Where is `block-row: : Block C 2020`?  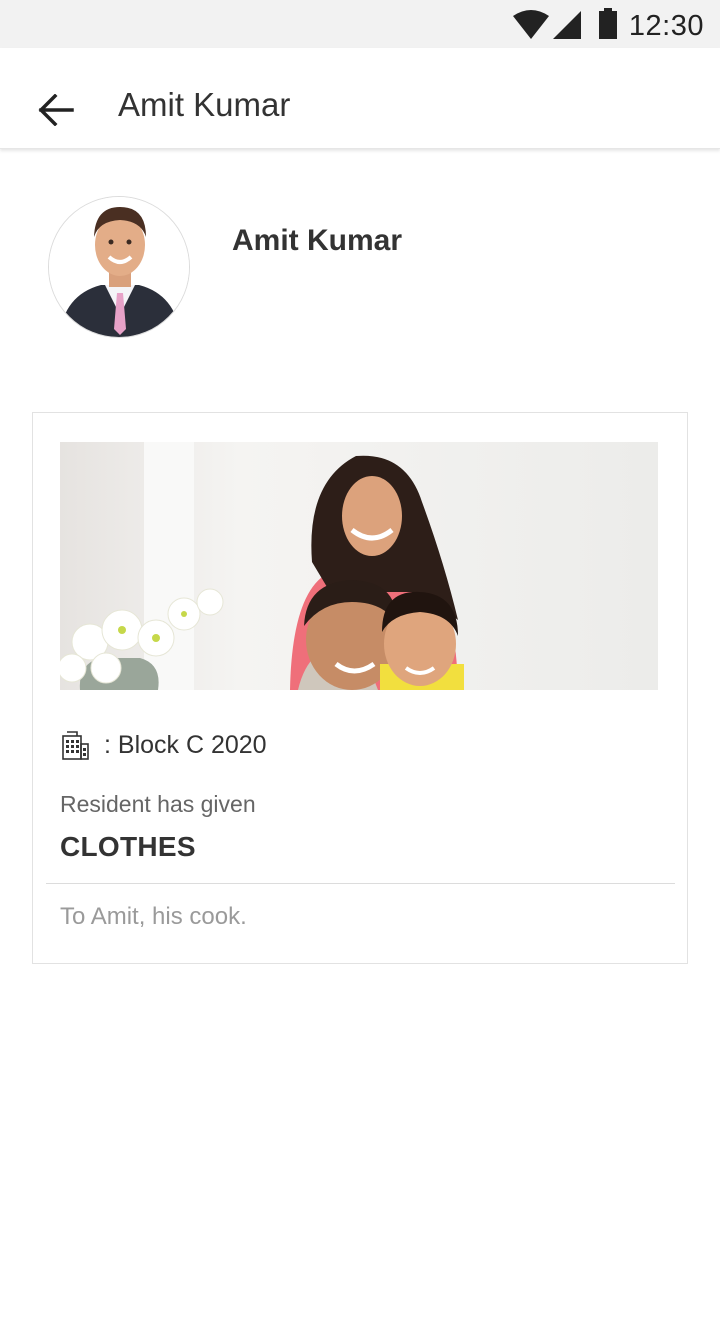
block-row: : Block C 2020 is located at coordinates (163, 745).